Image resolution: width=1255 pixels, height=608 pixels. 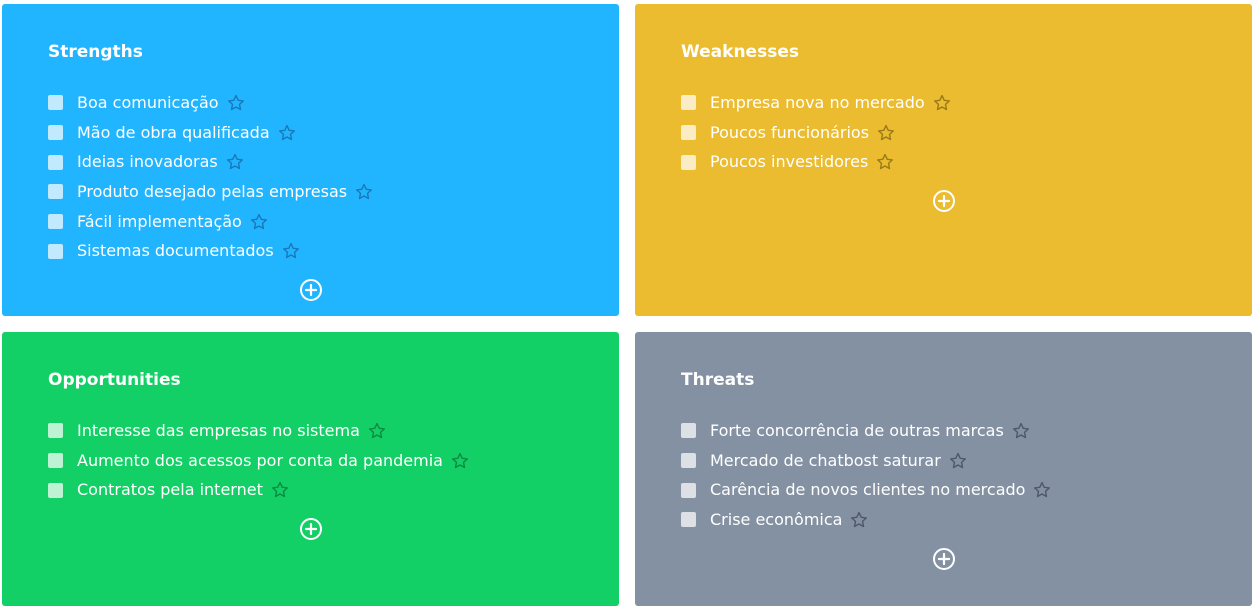 I want to click on list-item: Interesse das empresas no sistema, so click(x=310, y=431).